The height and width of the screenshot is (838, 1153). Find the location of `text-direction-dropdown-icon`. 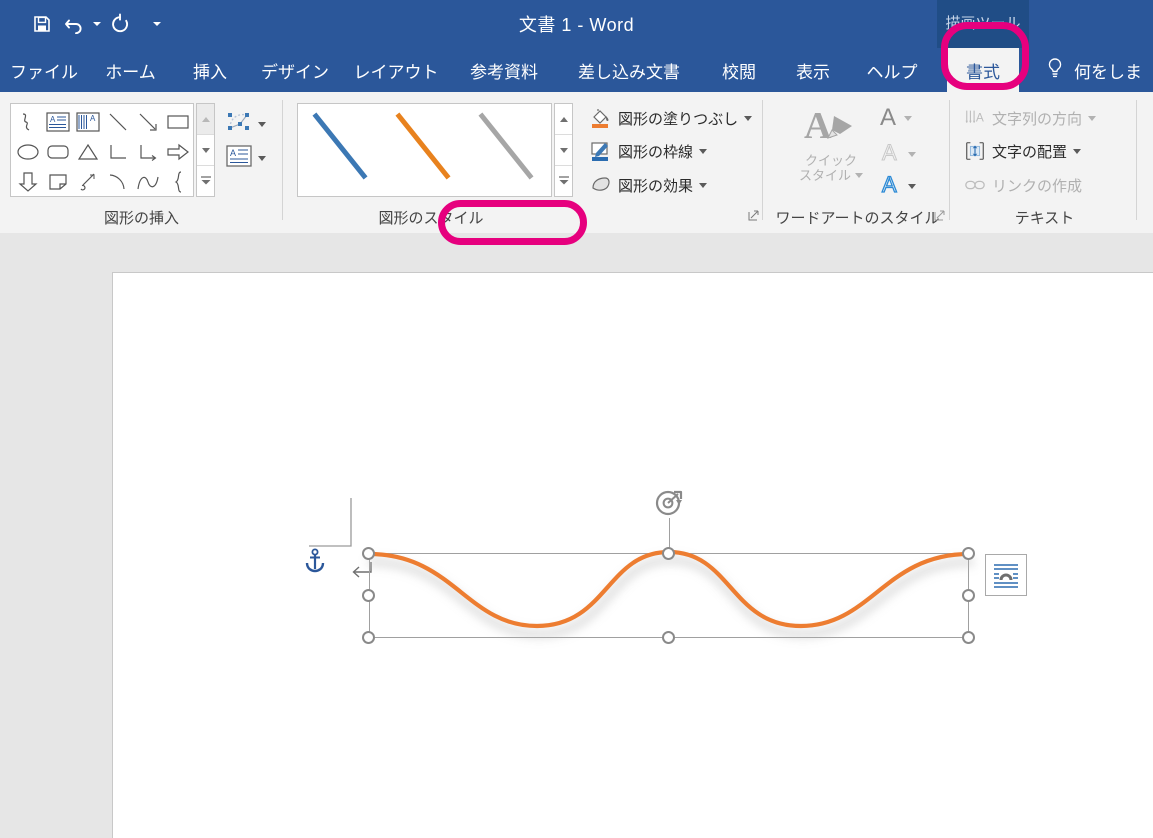

text-direction-dropdown-icon is located at coordinates (1092, 118).